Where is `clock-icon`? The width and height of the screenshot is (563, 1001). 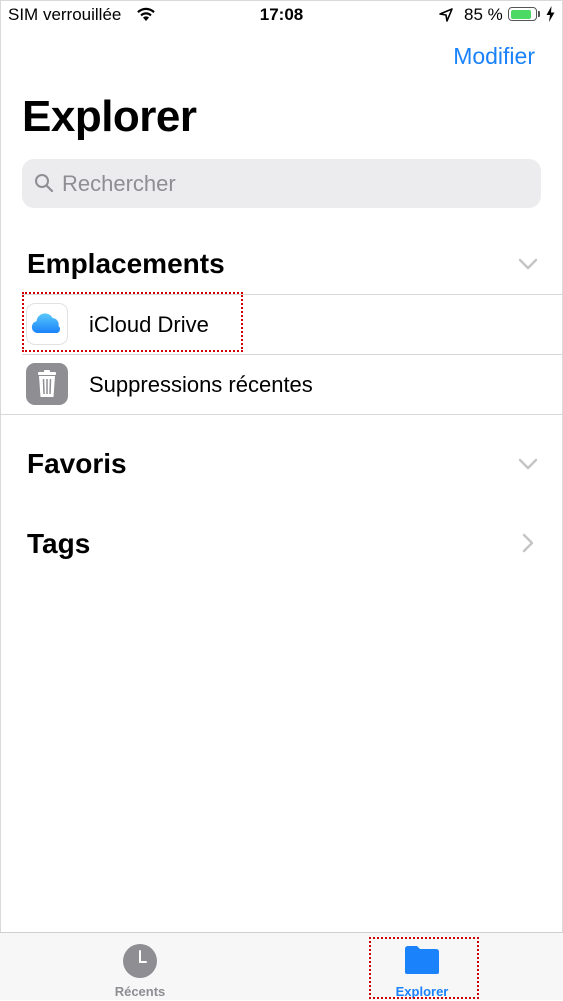 clock-icon is located at coordinates (140, 963).